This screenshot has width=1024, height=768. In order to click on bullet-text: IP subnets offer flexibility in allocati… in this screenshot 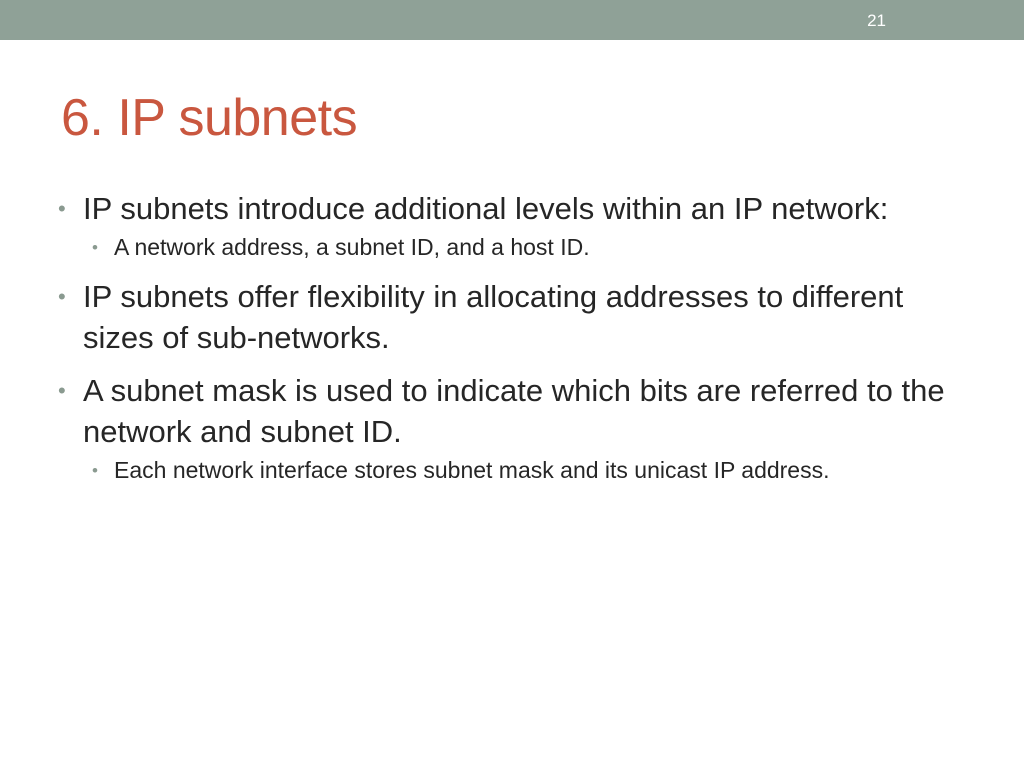, I will do `click(493, 317)`.